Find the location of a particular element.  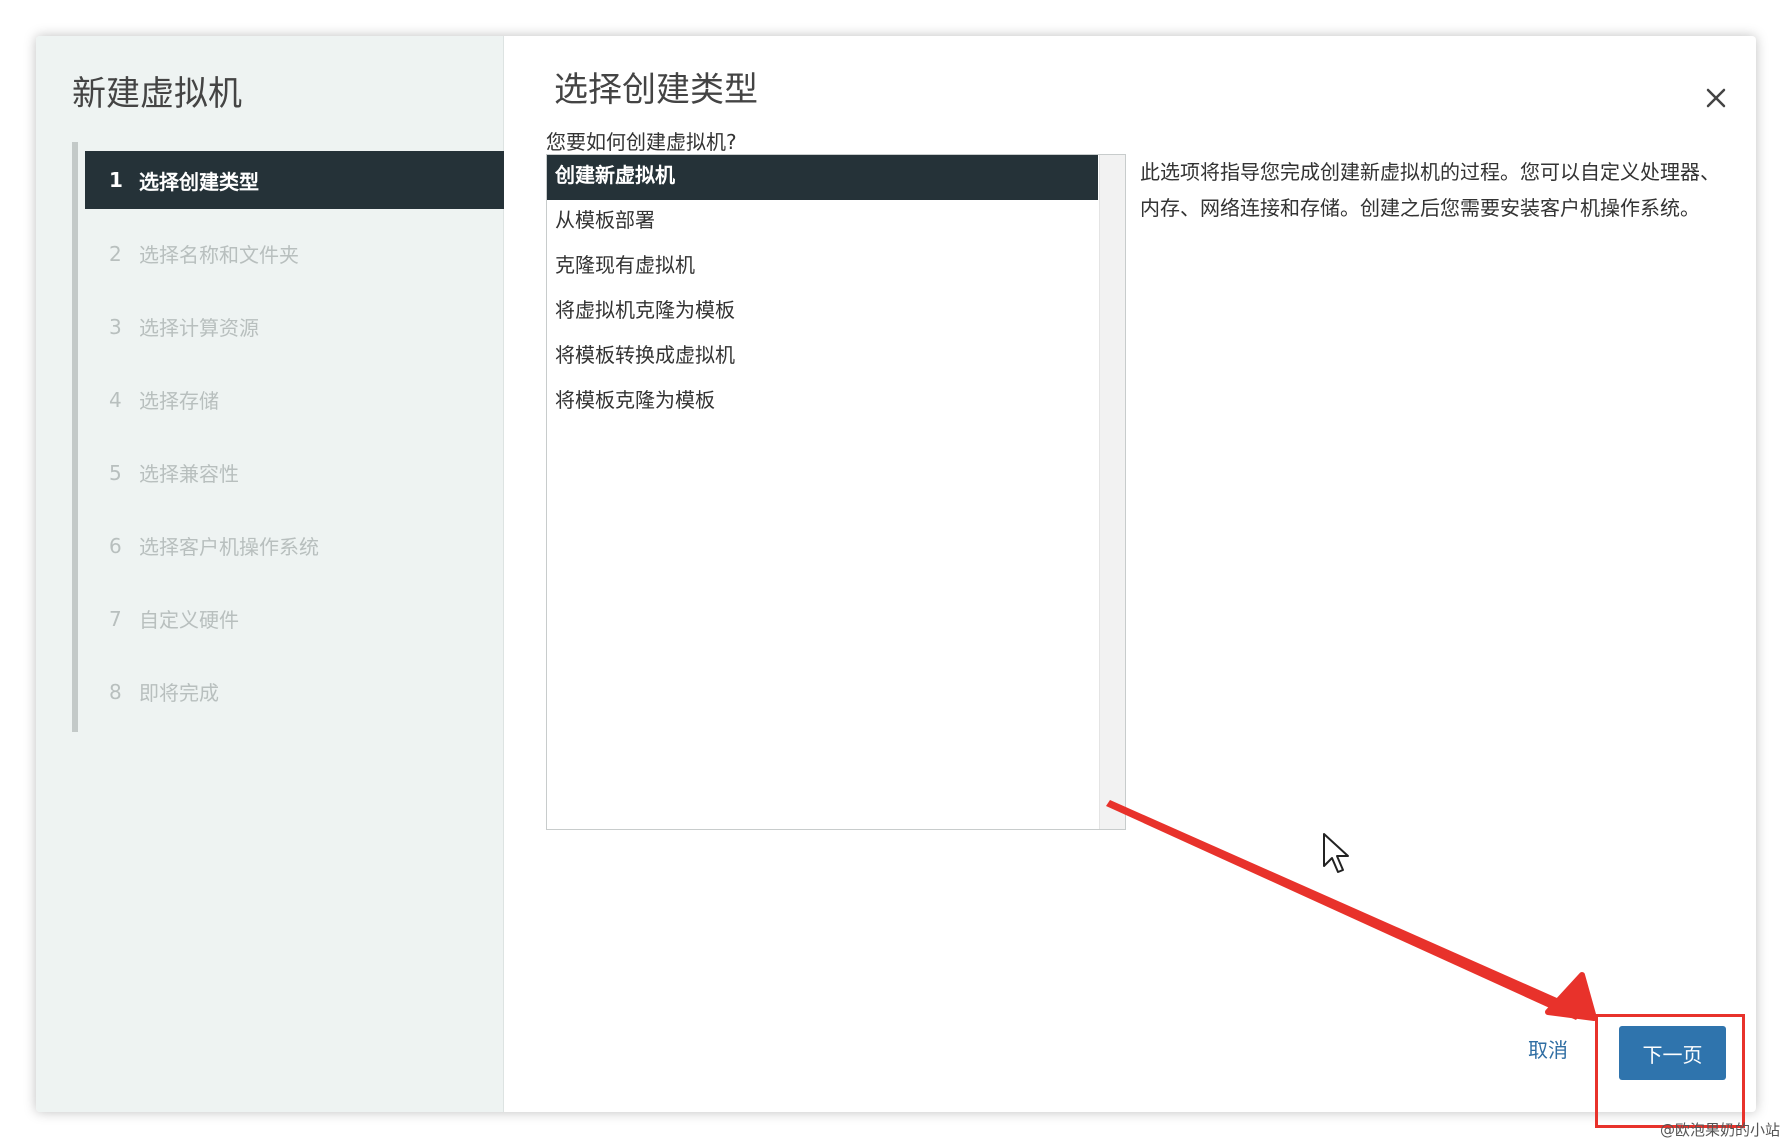

step-label: 即将完成 is located at coordinates (179, 693).